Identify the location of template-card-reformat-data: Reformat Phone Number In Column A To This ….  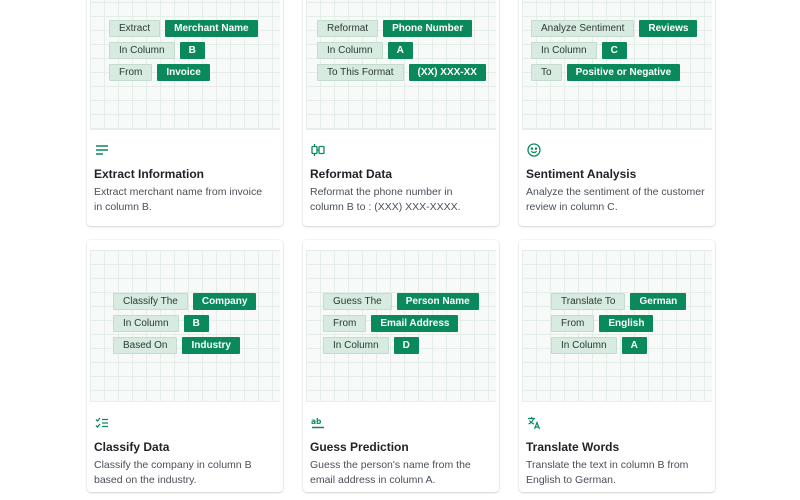
(401, 113).